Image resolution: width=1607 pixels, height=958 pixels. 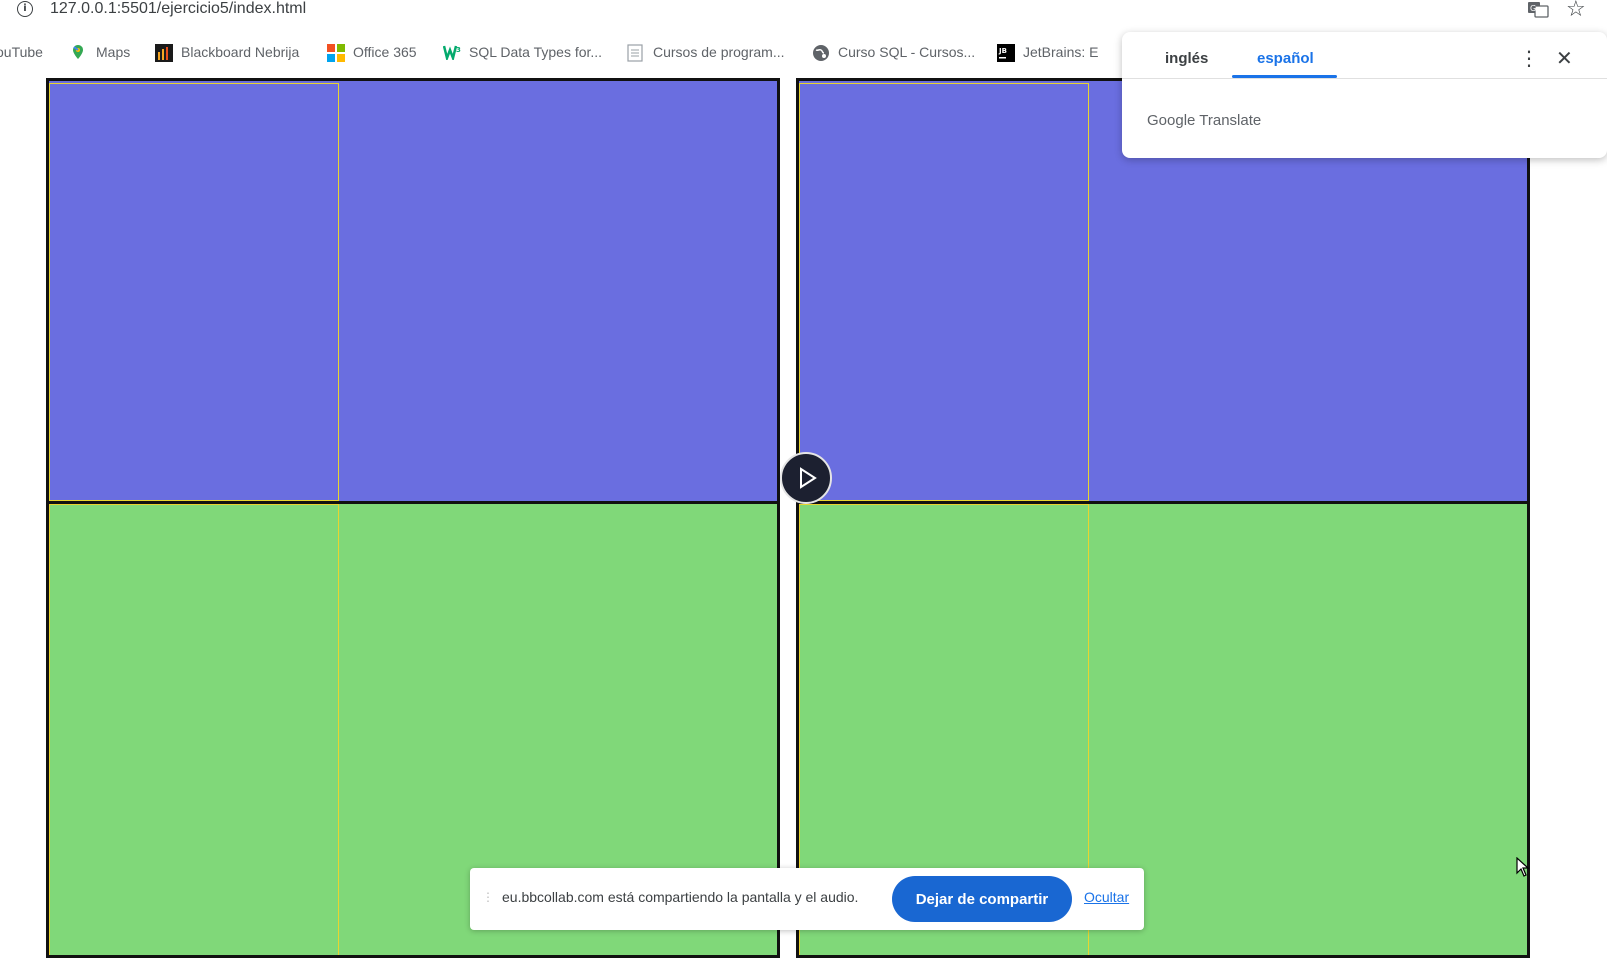 I want to click on globe-icon, so click(x=820, y=52).